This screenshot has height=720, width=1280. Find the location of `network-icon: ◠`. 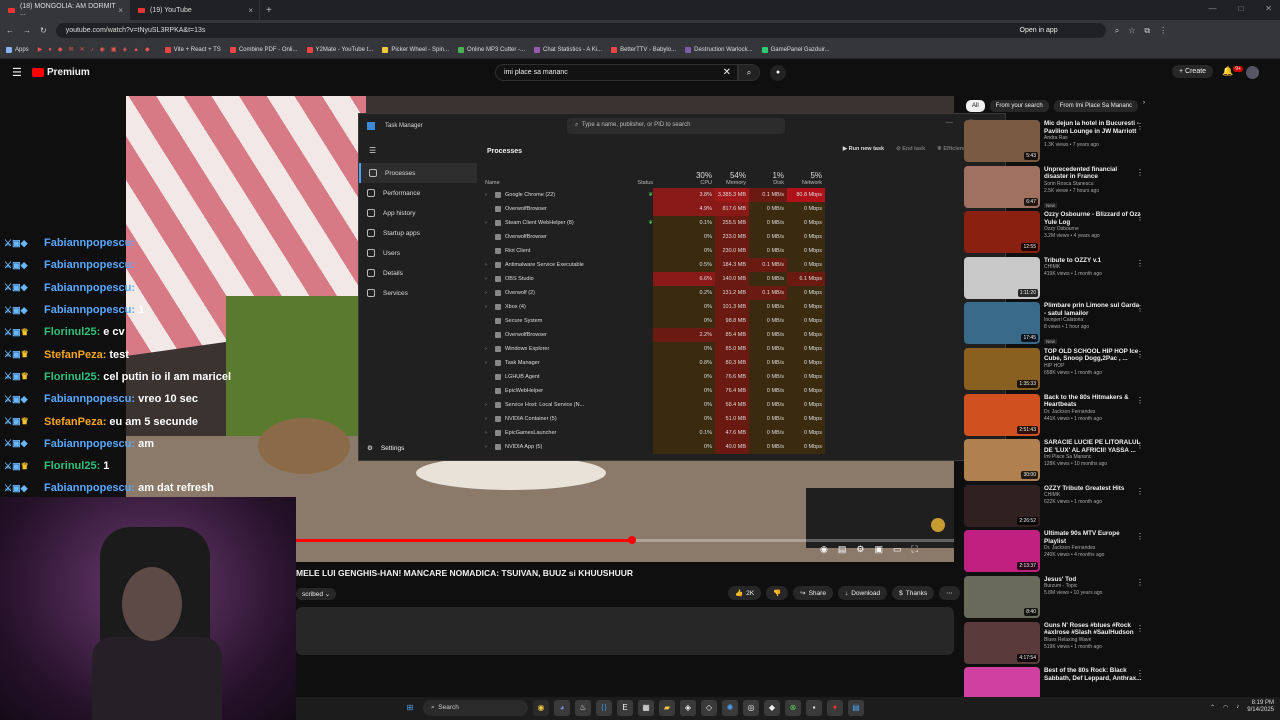

network-icon: ◠ is located at coordinates (1225, 707).